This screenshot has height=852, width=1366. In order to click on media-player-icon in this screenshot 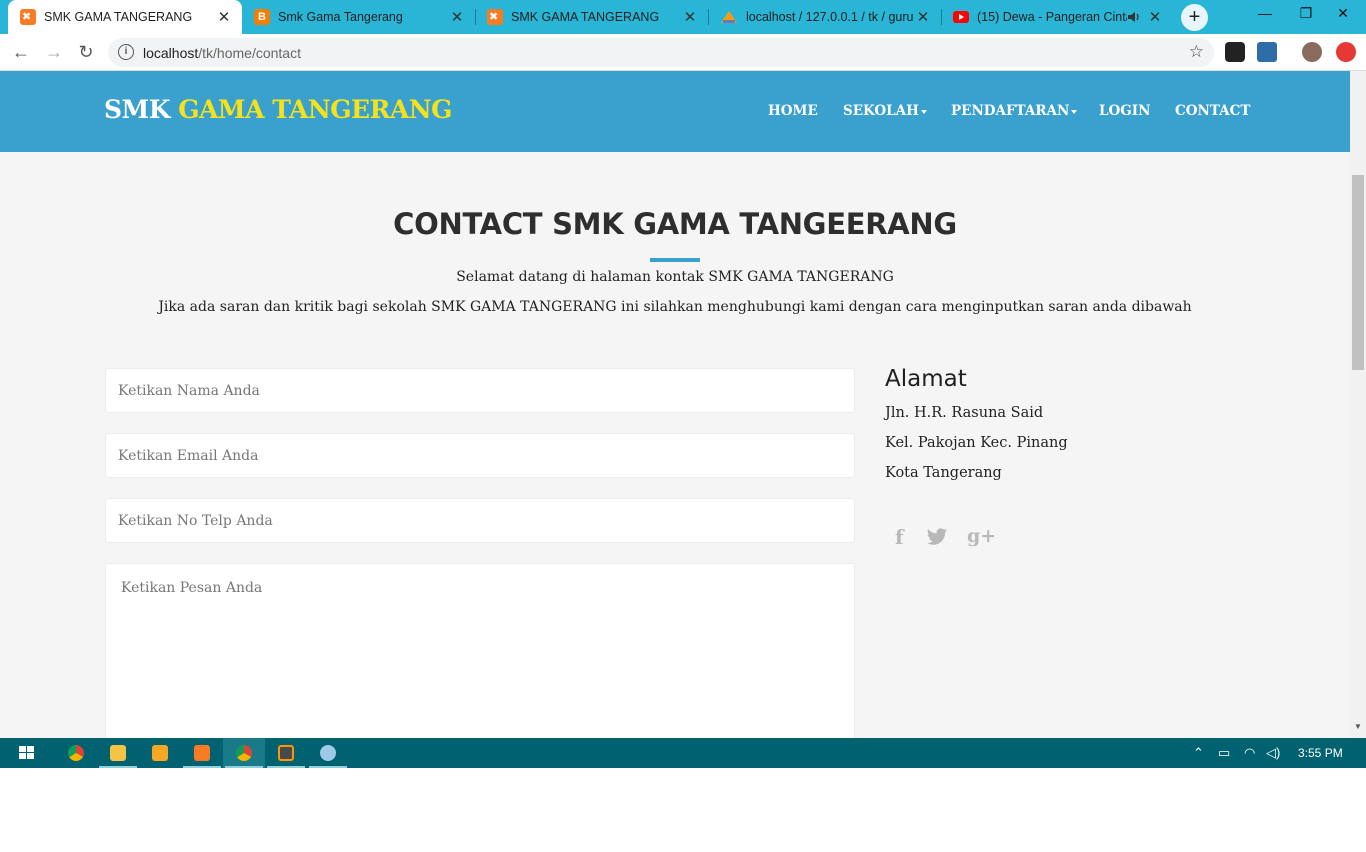, I will do `click(160, 753)`.